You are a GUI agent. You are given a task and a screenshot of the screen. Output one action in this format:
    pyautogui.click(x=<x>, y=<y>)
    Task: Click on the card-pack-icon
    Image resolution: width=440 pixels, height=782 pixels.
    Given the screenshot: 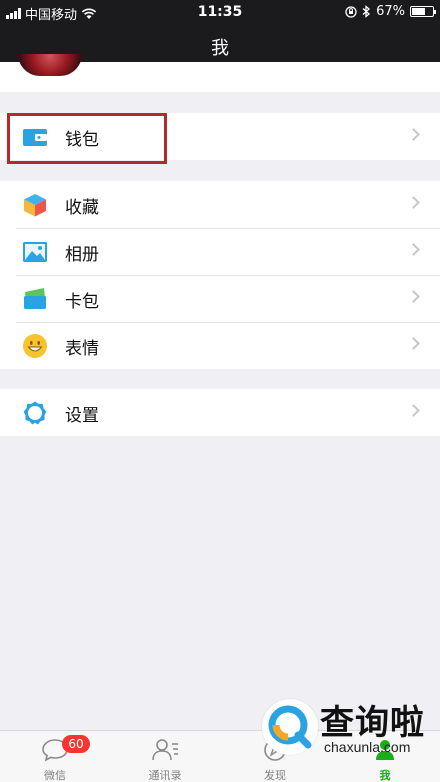 What is the action you would take?
    pyautogui.click(x=35, y=298)
    